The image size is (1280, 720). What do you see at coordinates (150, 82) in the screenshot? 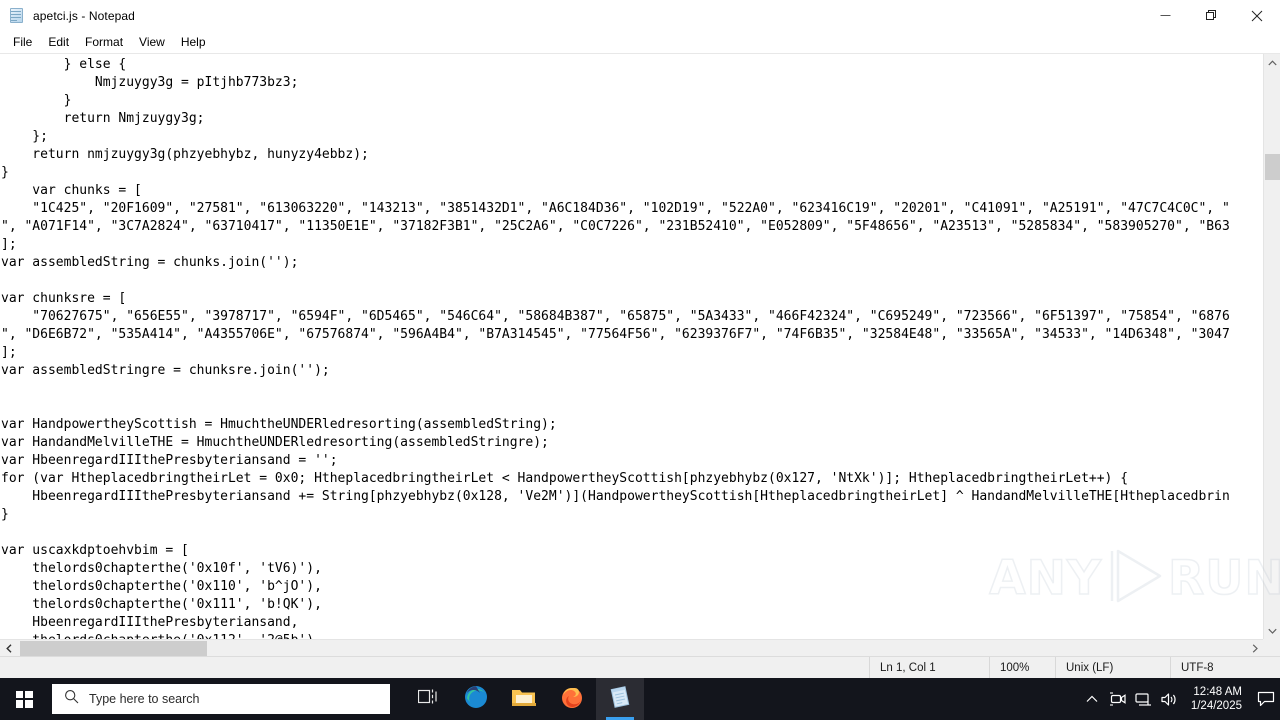
I see `editor-line: Nmjzuygy3g = pItjhb773bz3;` at bounding box center [150, 82].